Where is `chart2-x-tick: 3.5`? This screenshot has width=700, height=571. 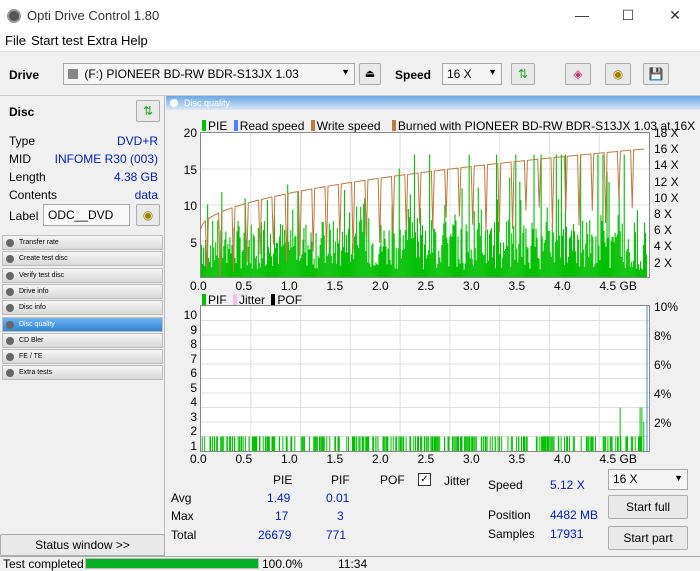 chart2-x-tick: 3.5 is located at coordinates (517, 459).